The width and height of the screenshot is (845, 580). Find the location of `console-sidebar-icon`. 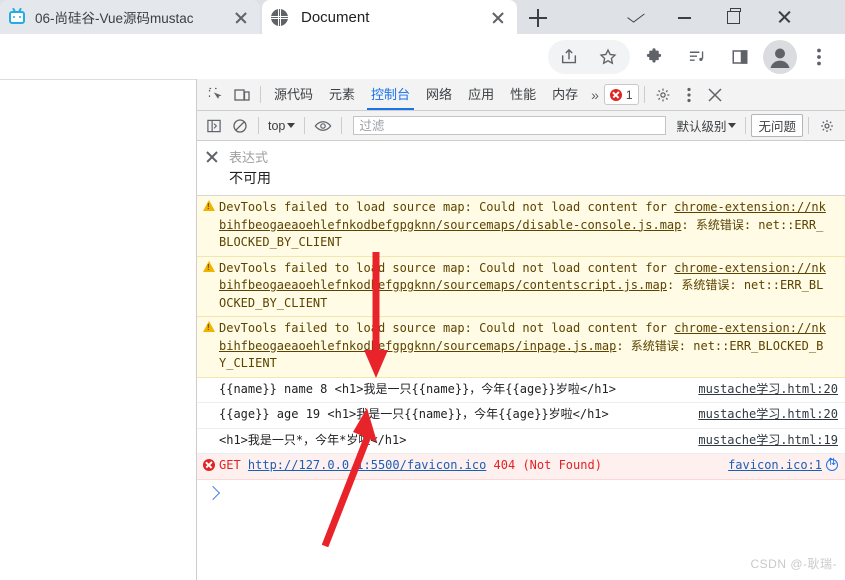

console-sidebar-icon is located at coordinates (214, 126).